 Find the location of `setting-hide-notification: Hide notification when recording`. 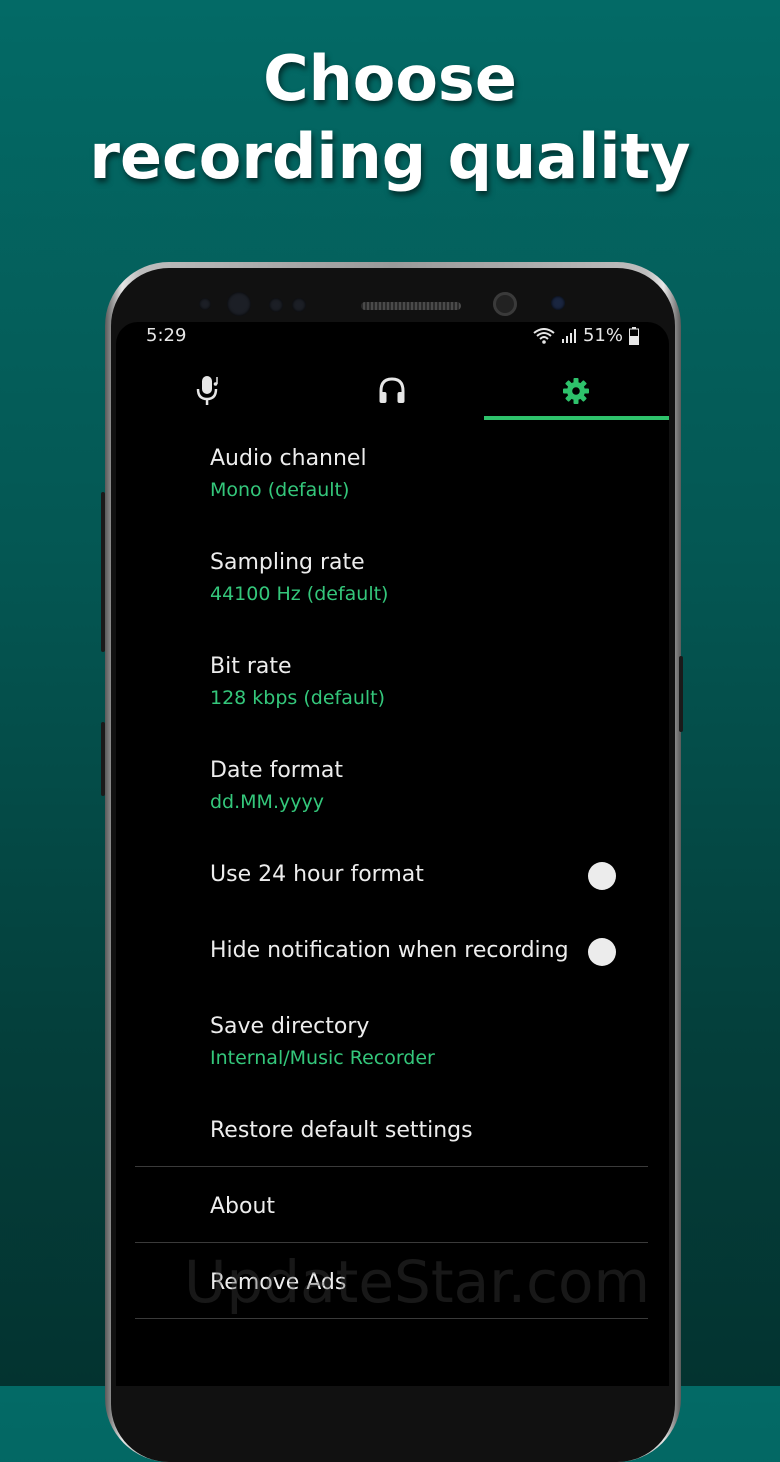

setting-hide-notification: Hide notification when recording is located at coordinates (425, 950).